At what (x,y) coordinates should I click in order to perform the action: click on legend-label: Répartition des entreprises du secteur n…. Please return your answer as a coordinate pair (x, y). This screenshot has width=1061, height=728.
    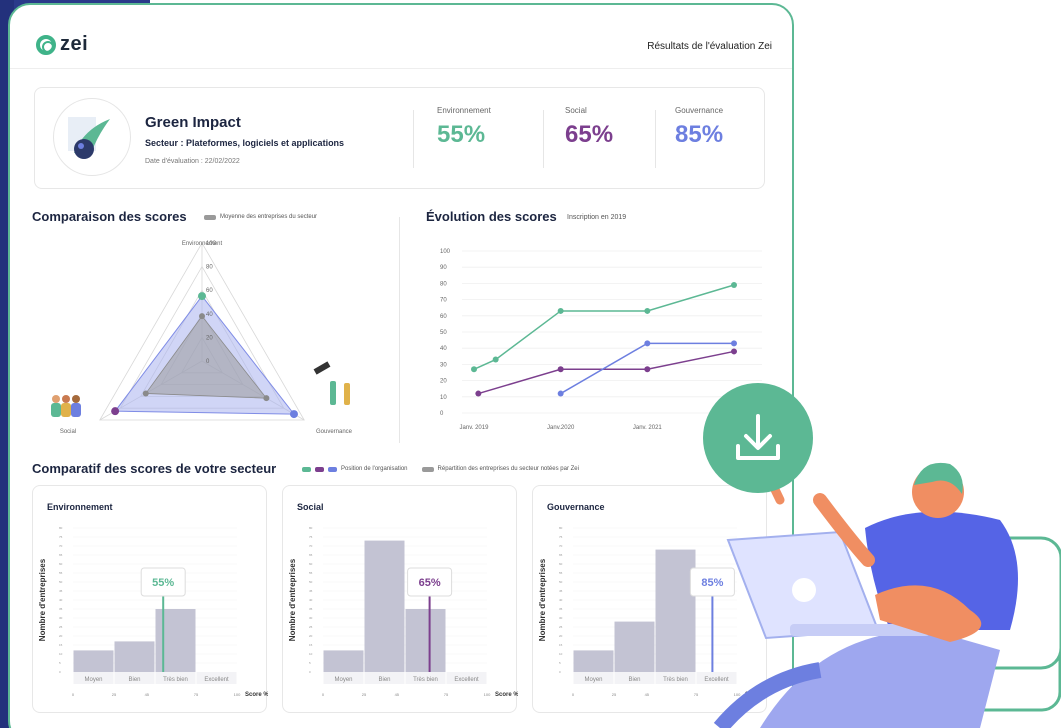
    Looking at the image, I should click on (508, 469).